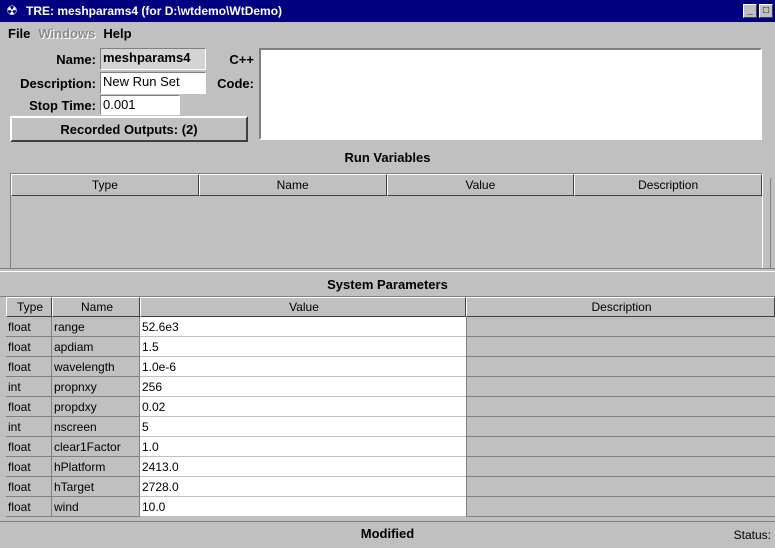  What do you see at coordinates (303, 367) in the screenshot?
I see `param-value-input: 1.0e-6` at bounding box center [303, 367].